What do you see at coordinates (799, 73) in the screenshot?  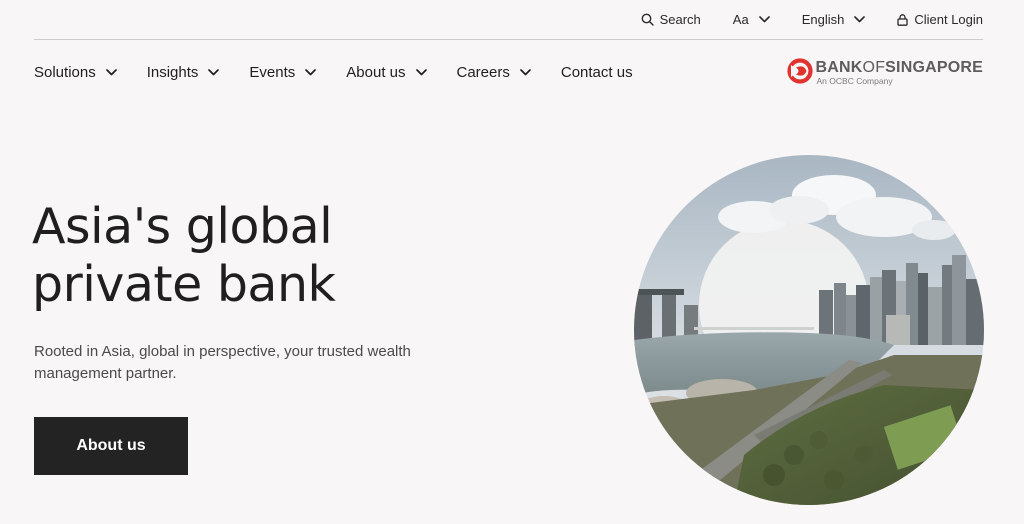 I see `bank-logo-icon` at bounding box center [799, 73].